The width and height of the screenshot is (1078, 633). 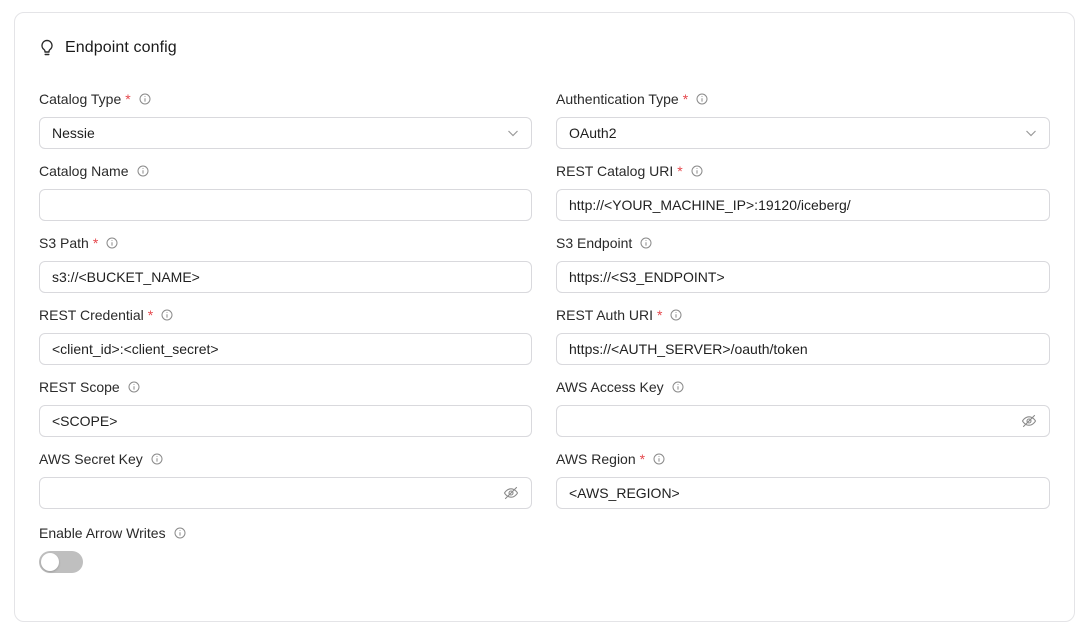 I want to click on rest-scope-input: <SCOPE>, so click(x=285, y=421).